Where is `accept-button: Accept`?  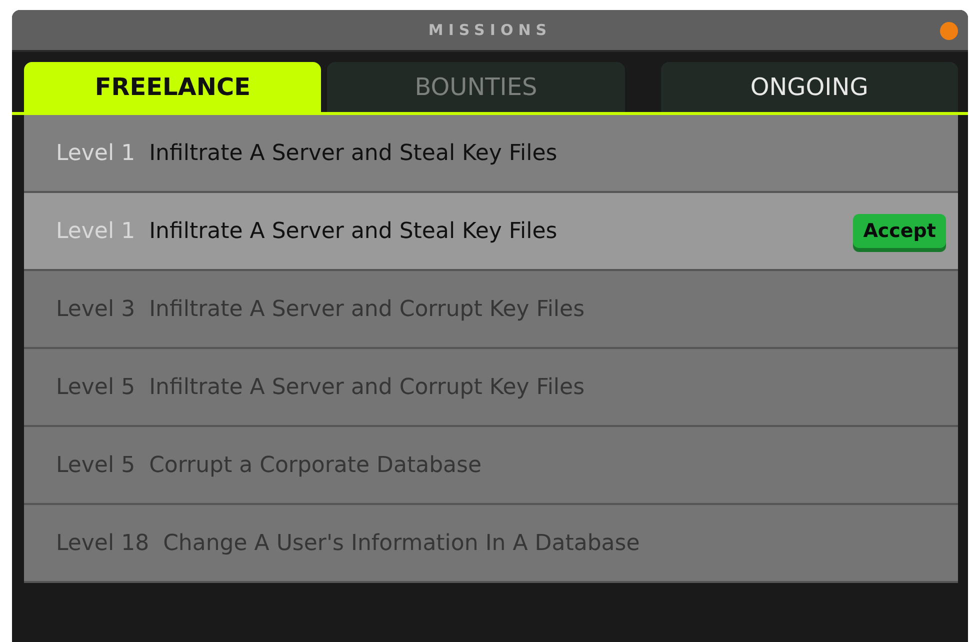
accept-button: Accept is located at coordinates (899, 231).